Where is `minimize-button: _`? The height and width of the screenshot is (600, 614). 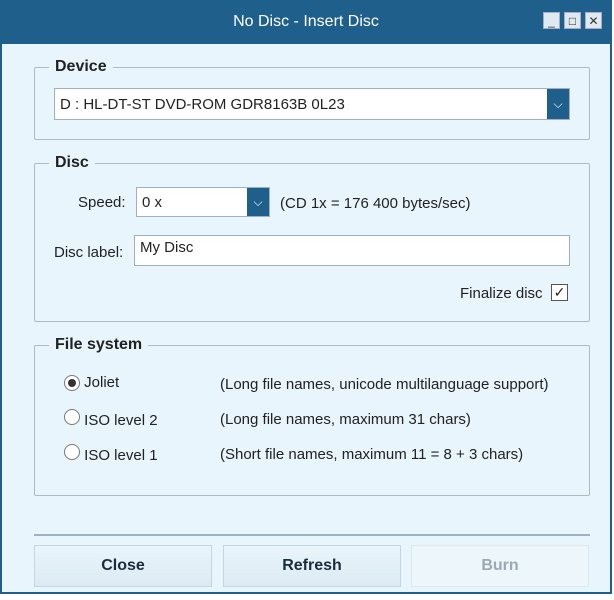 minimize-button: _ is located at coordinates (551, 20).